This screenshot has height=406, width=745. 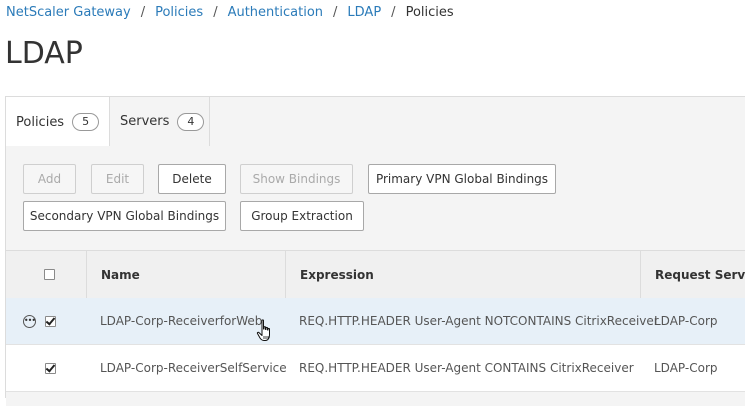 I want to click on breadcrumb-netscaler-gateway: NetScaler Gateway, so click(x=68, y=12).